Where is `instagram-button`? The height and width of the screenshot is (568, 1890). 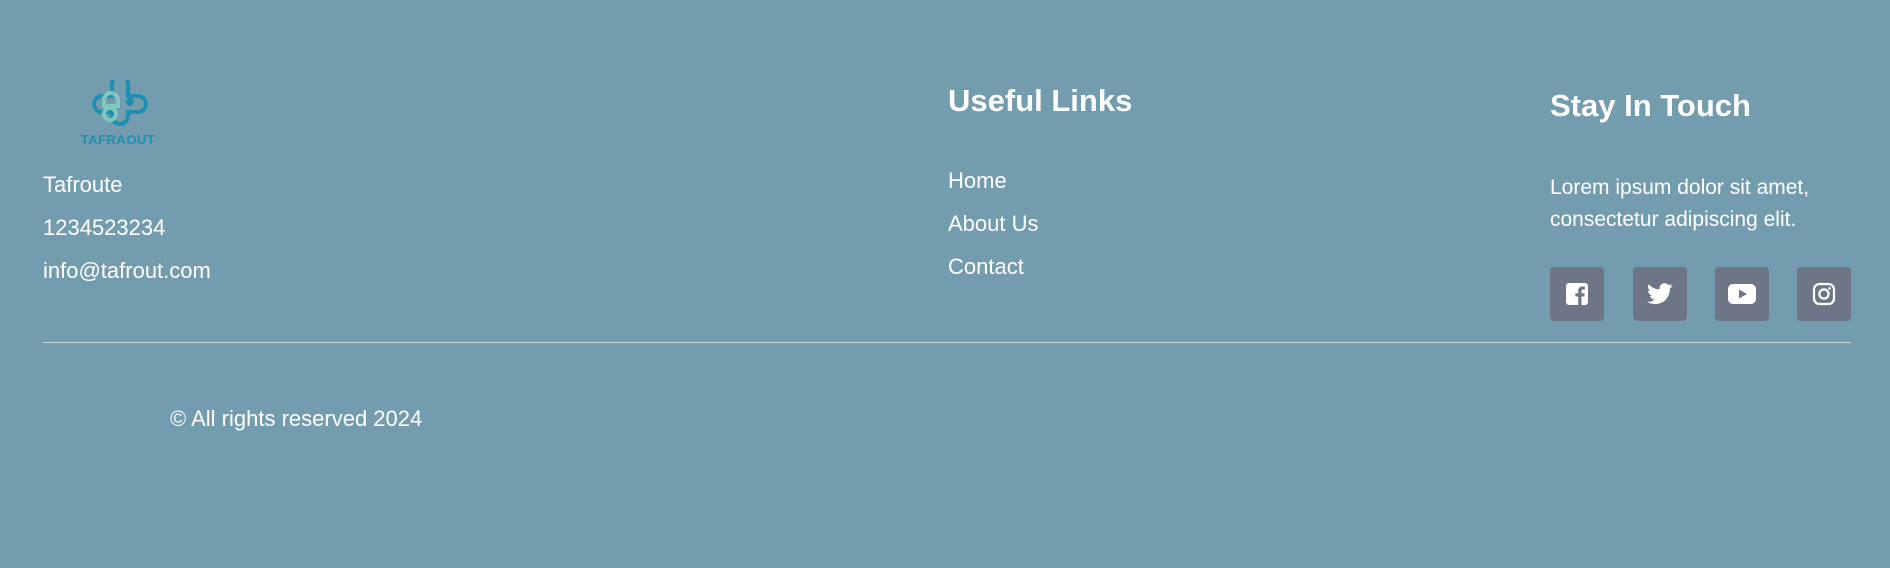 instagram-button is located at coordinates (1824, 294).